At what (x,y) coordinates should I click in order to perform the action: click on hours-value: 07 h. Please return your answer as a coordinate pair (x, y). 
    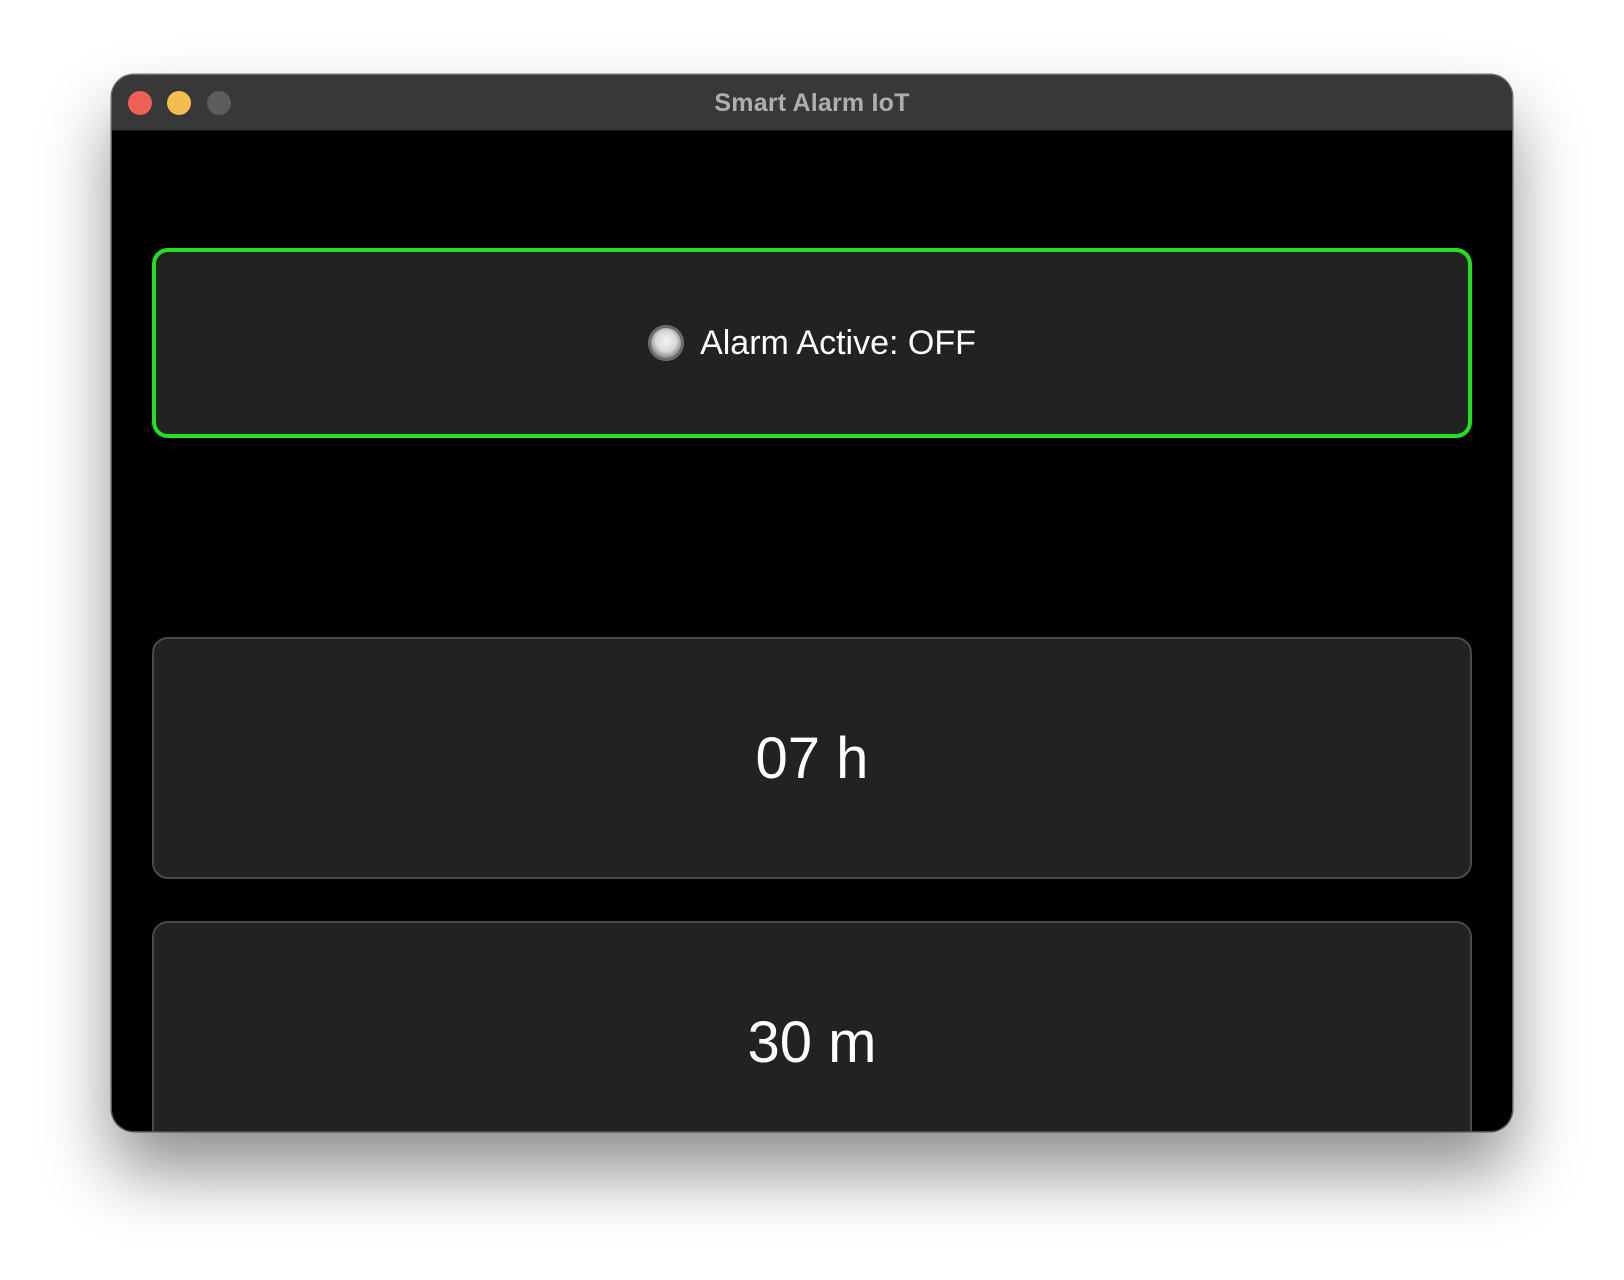
    Looking at the image, I should click on (812, 758).